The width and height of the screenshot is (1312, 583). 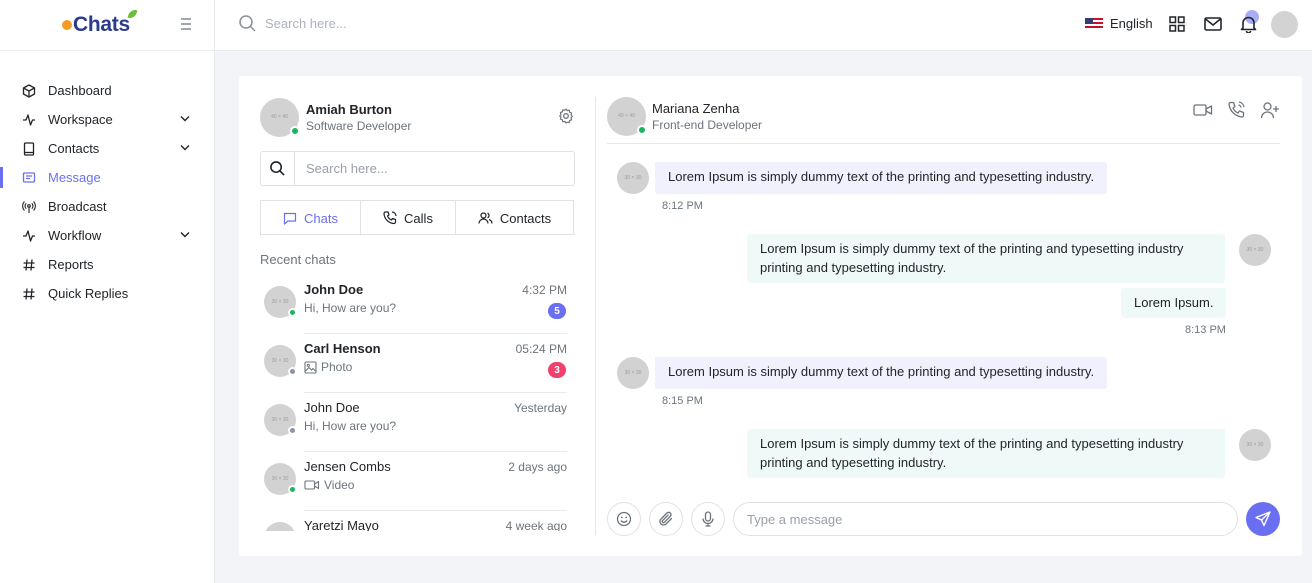 I want to click on tab-calls: Calls, so click(x=408, y=217).